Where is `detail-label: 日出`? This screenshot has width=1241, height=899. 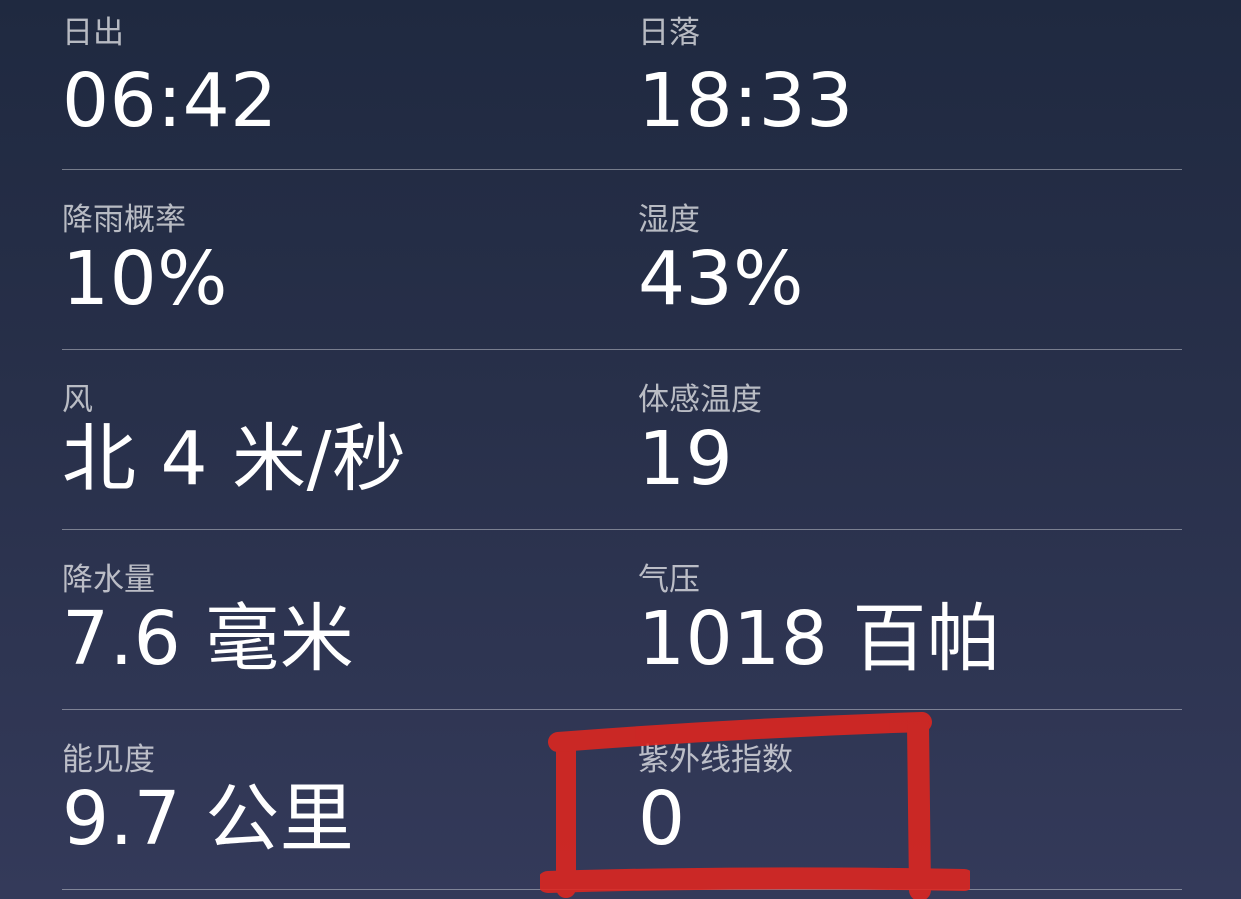
detail-label: 日出 is located at coordinates (93, 33).